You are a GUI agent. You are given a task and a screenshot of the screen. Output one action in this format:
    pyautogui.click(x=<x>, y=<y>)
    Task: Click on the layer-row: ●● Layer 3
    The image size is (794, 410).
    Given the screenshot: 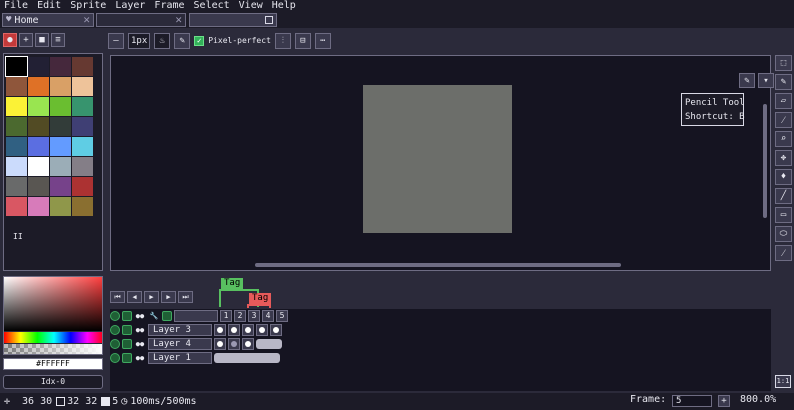 What is the action you would take?
    pyautogui.click(x=199, y=330)
    